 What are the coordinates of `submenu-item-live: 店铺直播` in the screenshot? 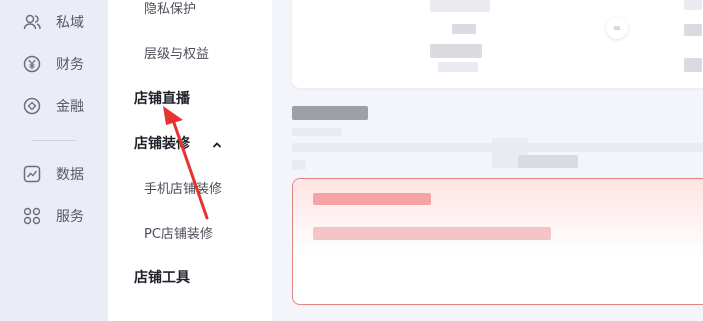 It's located at (162, 98).